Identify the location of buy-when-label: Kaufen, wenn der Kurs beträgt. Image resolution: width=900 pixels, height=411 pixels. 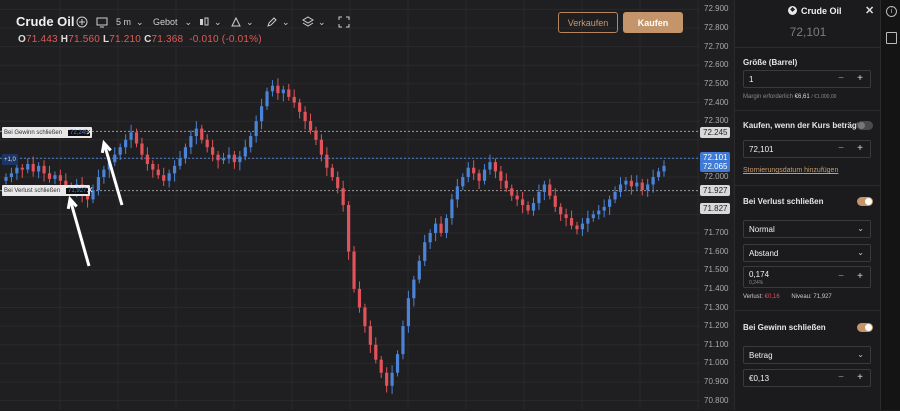
(801, 125).